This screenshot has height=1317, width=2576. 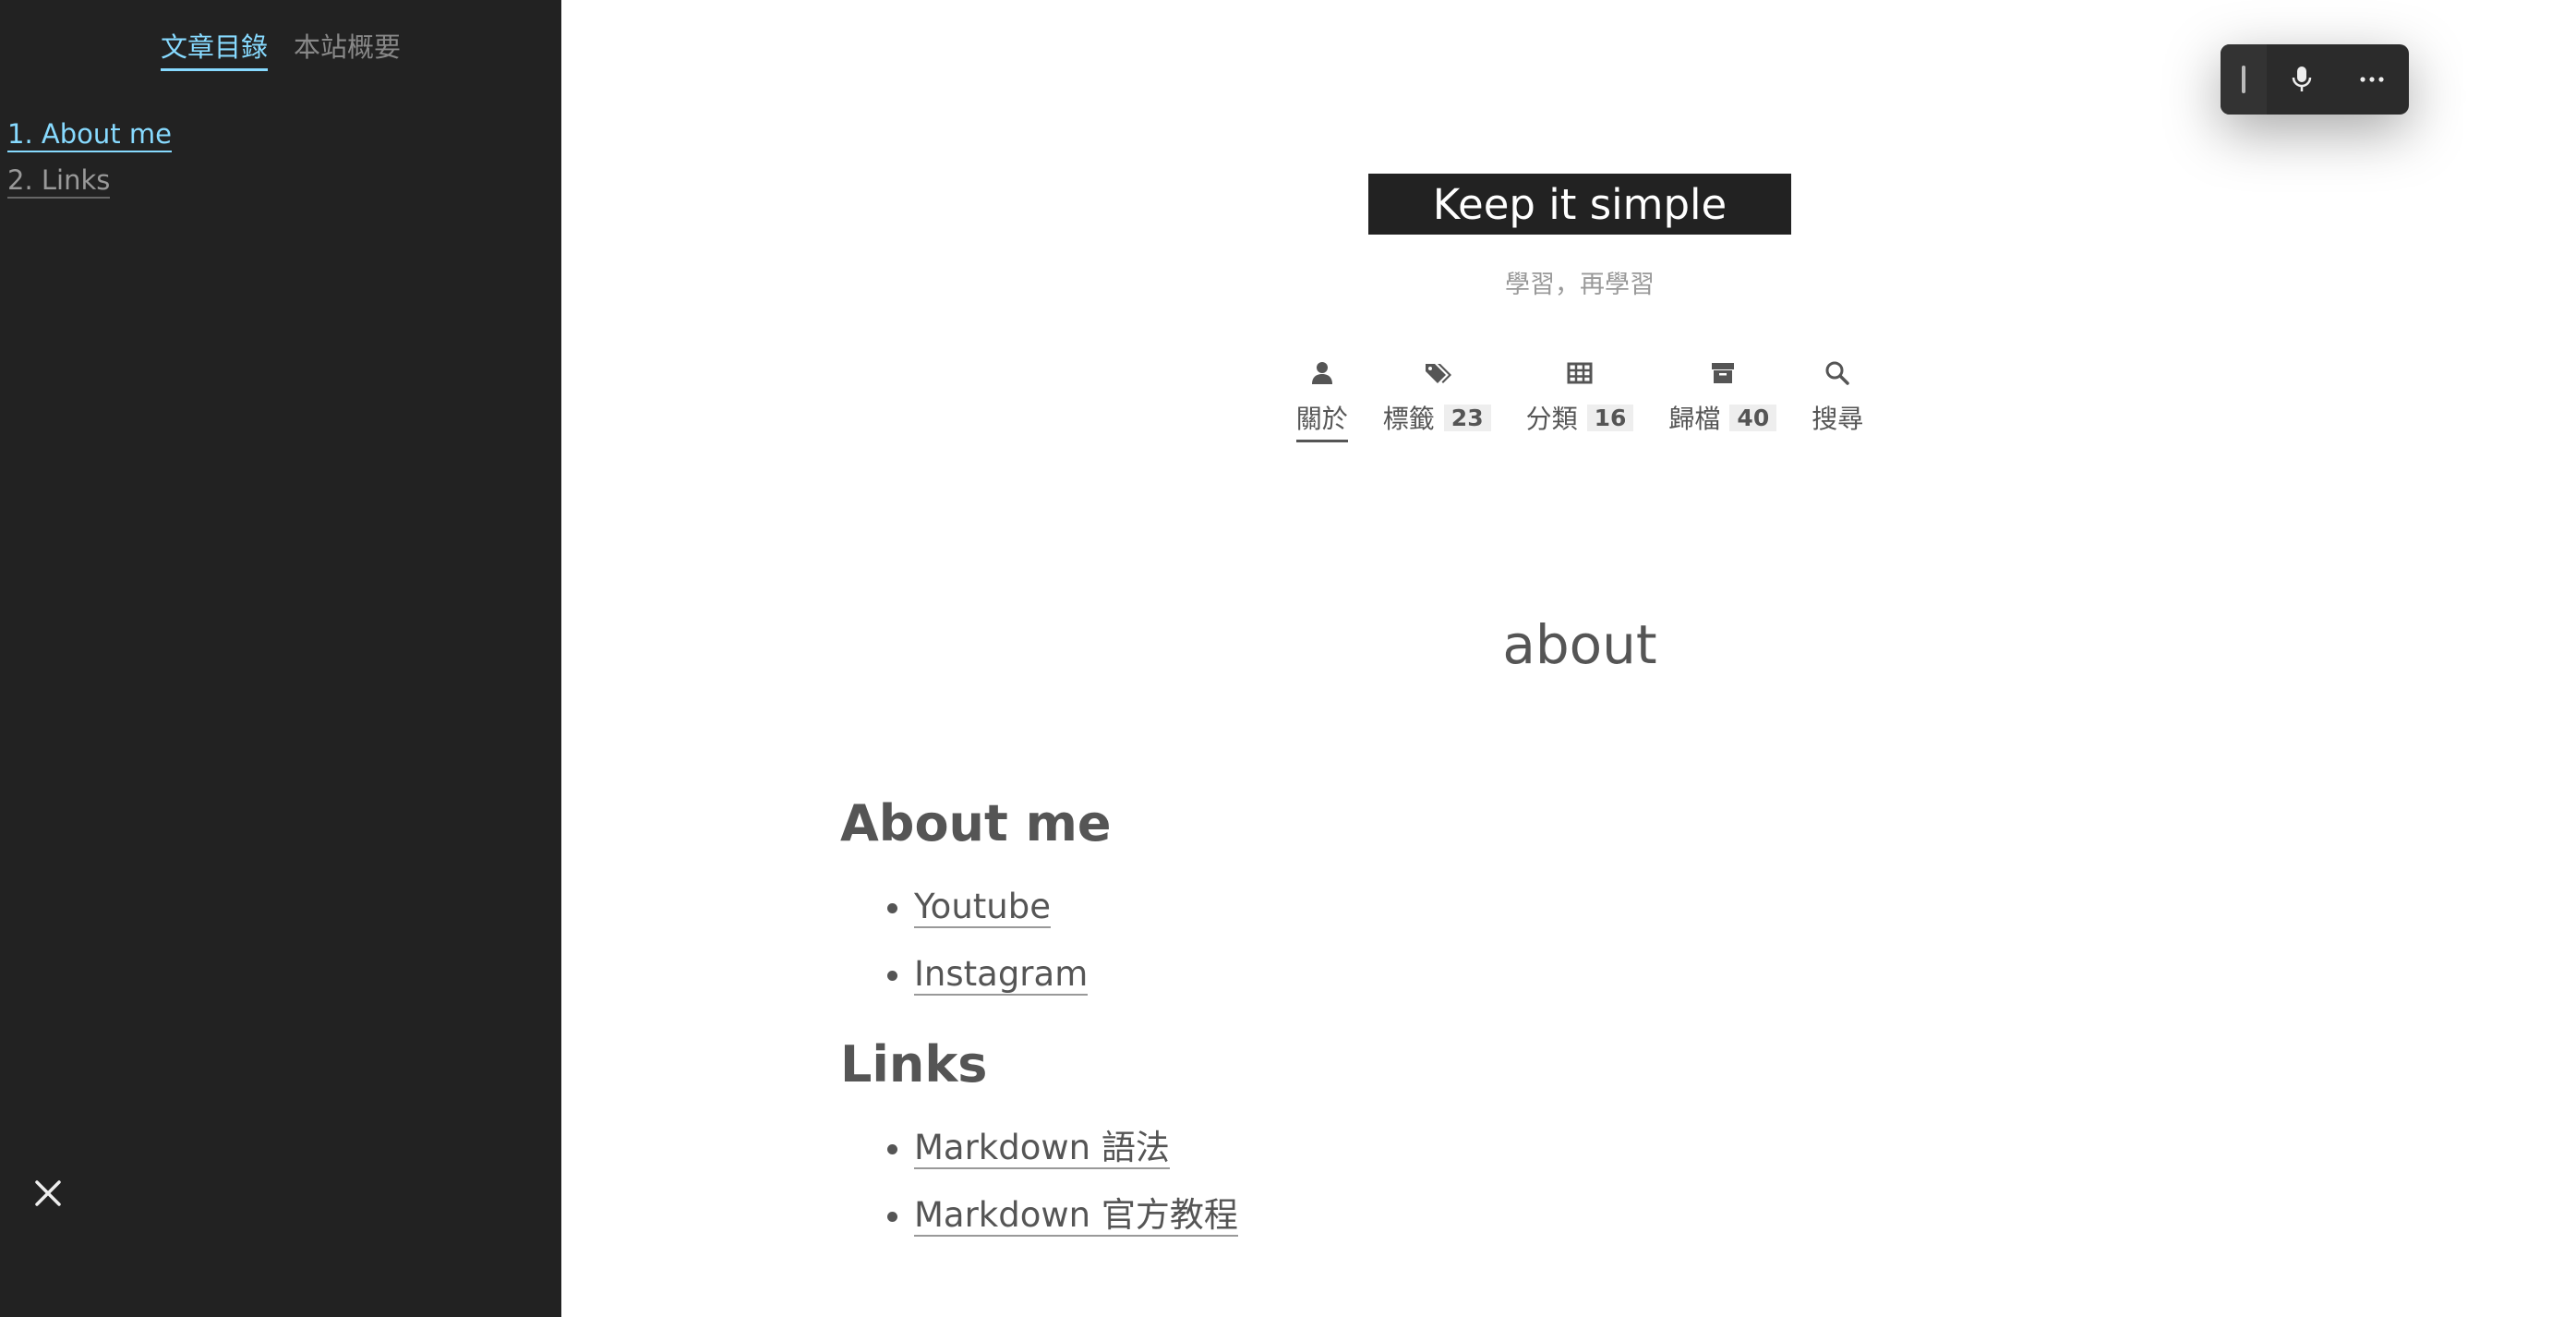 I want to click on section-heading-links: Links, so click(x=914, y=1064).